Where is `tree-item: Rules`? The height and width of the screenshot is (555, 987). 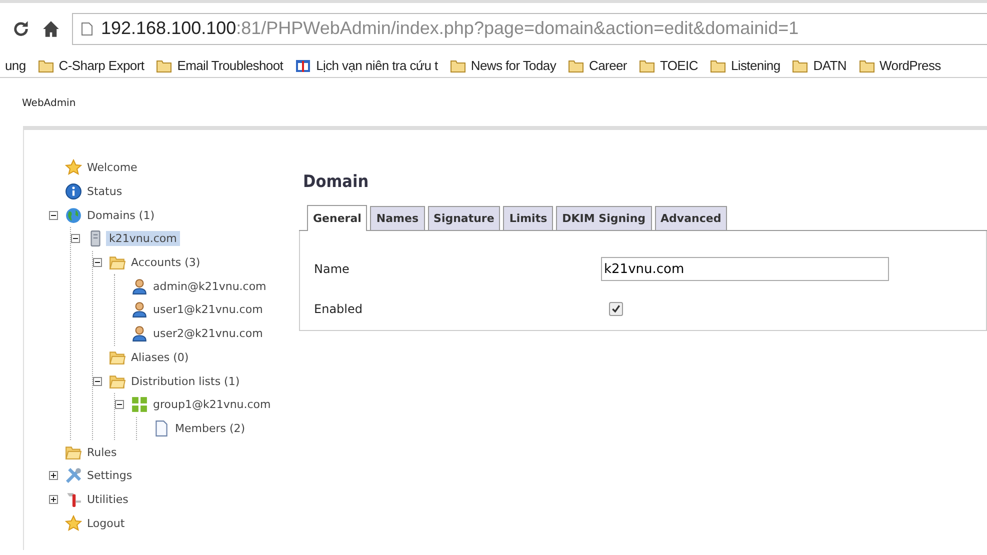 tree-item: Rules is located at coordinates (102, 452).